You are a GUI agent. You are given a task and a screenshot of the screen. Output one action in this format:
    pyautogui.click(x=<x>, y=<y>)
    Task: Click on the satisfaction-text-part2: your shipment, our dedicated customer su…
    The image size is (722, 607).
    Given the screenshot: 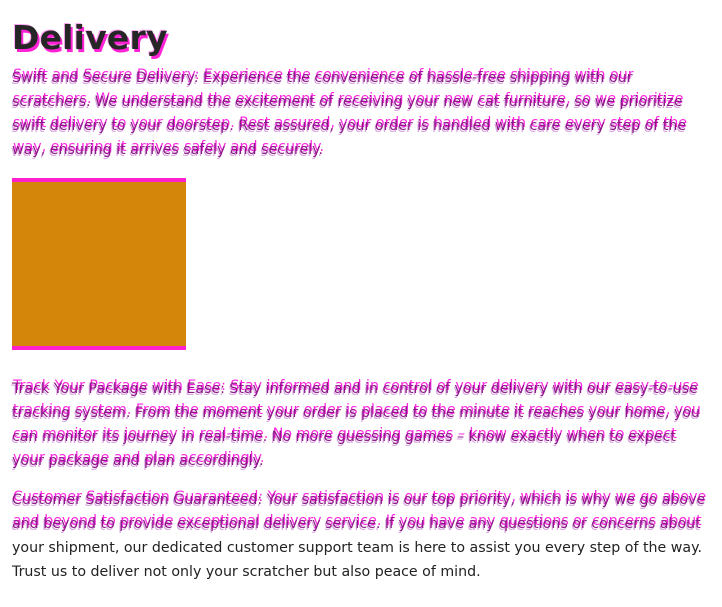 What is the action you would take?
    pyautogui.click(x=357, y=560)
    